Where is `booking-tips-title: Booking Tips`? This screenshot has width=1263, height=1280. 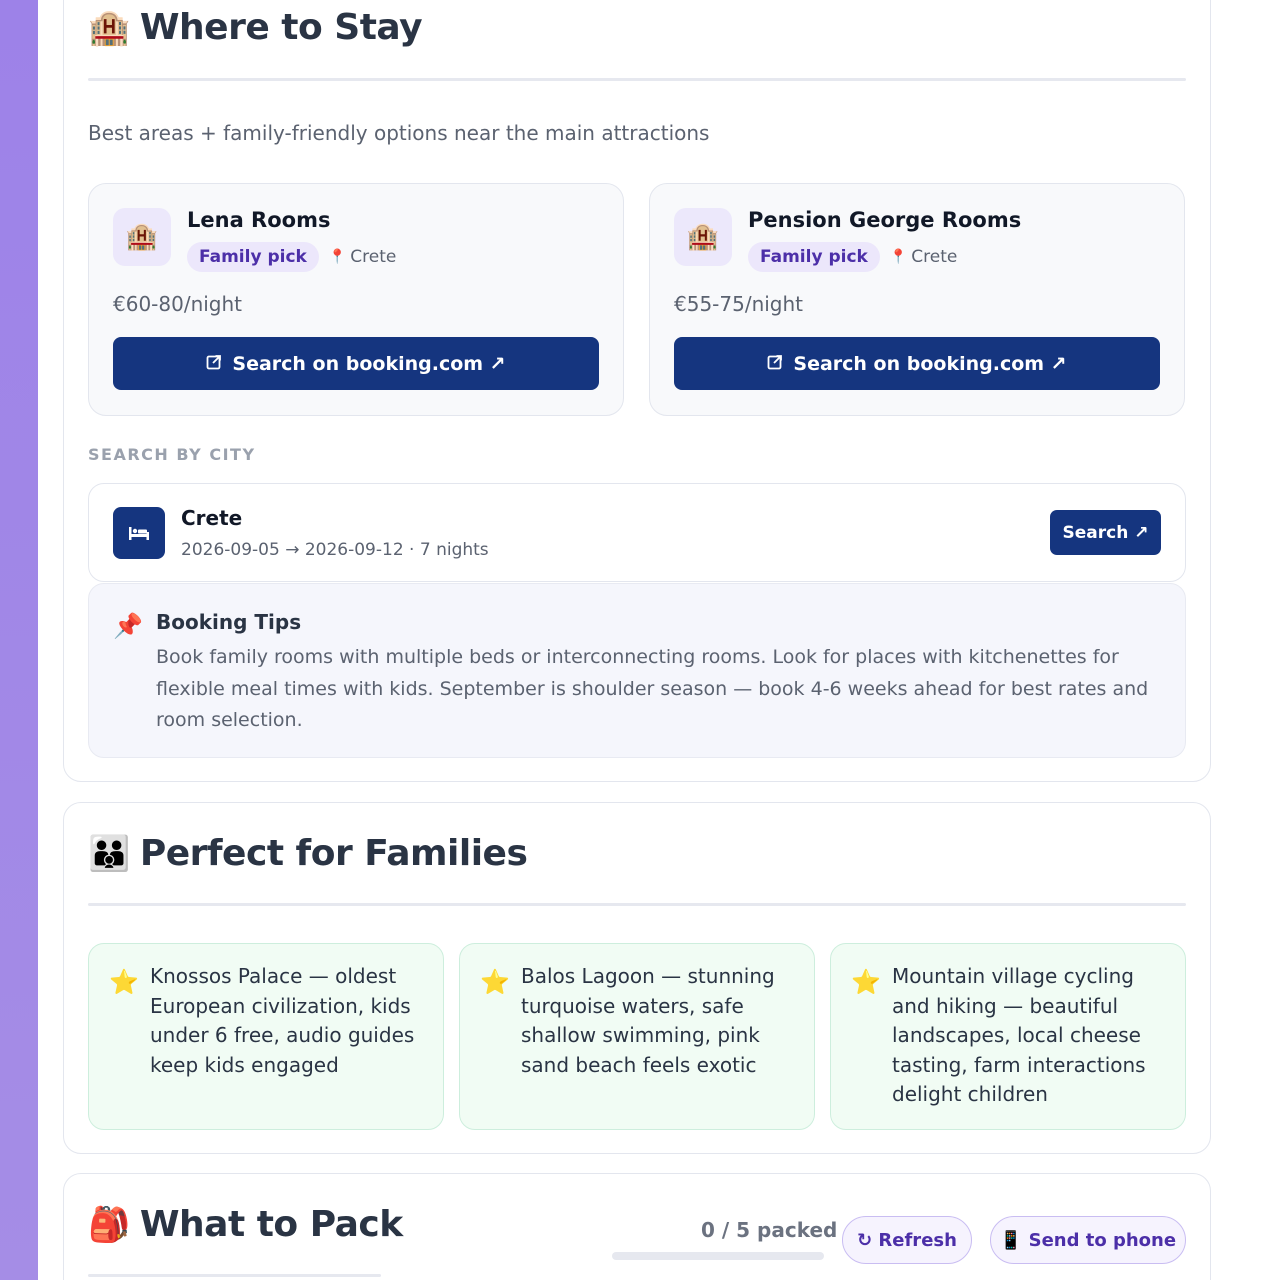 booking-tips-title: Booking Tips is located at coordinates (229, 622).